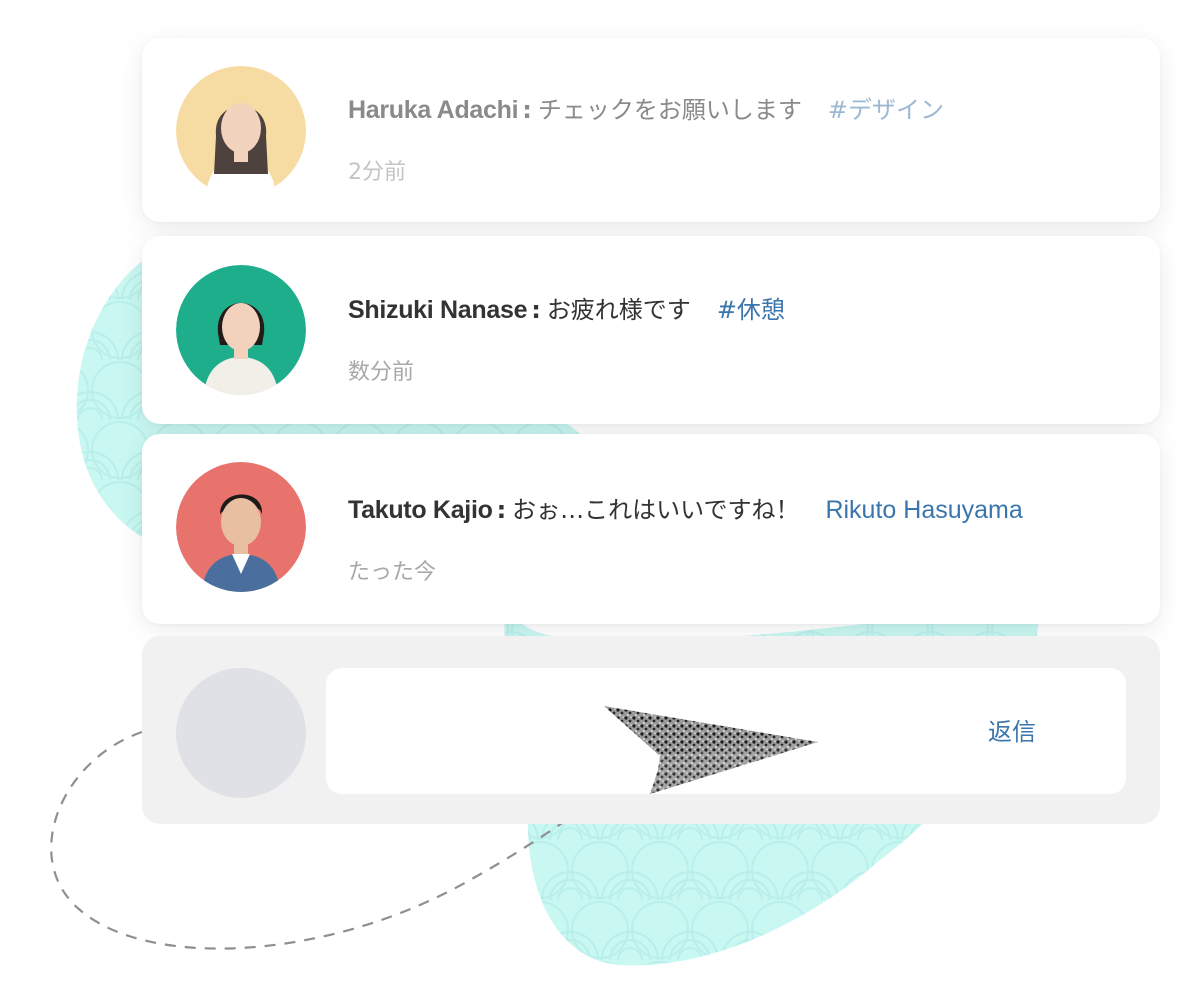 Image resolution: width=1194 pixels, height=1004 pixels. I want to click on author-name: Takuto Kajio, so click(420, 510).